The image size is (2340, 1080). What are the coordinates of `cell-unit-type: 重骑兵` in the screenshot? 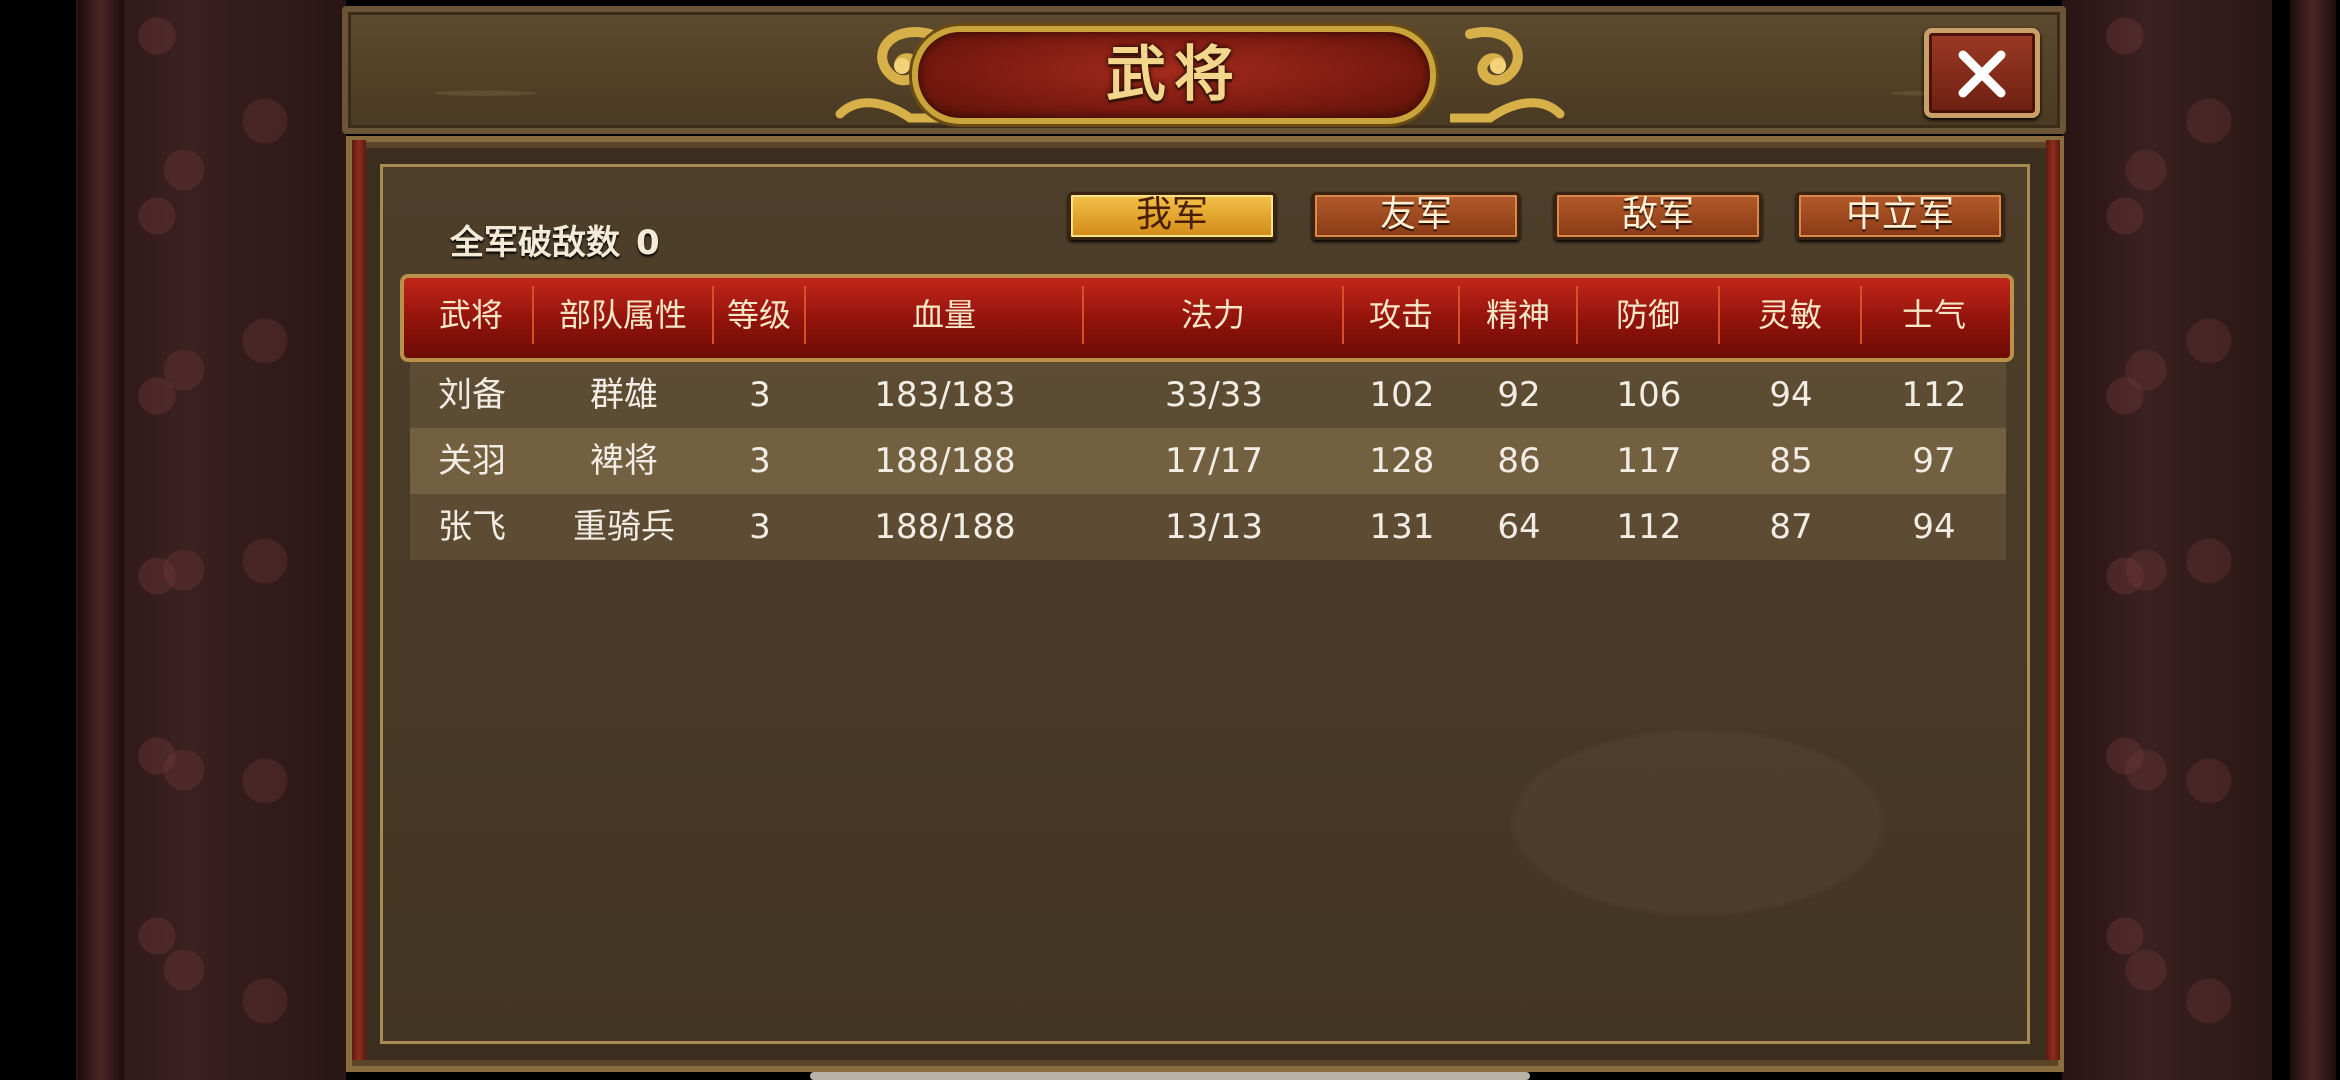 It's located at (624, 527).